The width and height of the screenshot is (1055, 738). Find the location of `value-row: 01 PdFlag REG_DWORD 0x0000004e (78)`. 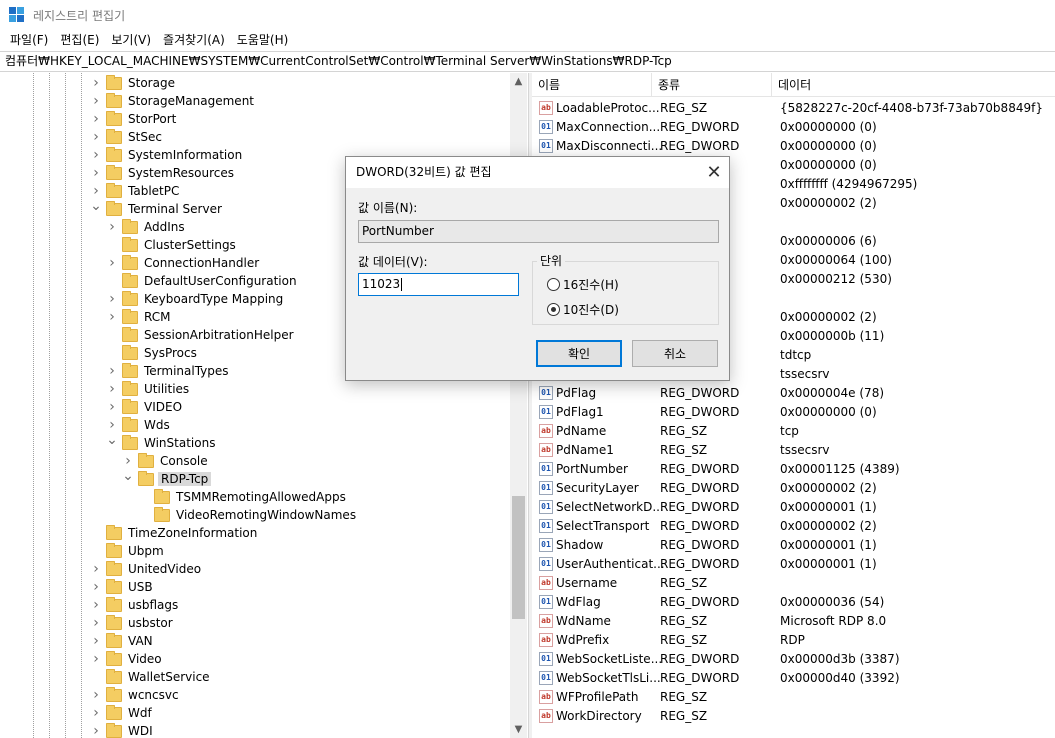

value-row: 01 PdFlag REG_DWORD 0x0000004e (78) is located at coordinates (793, 392).